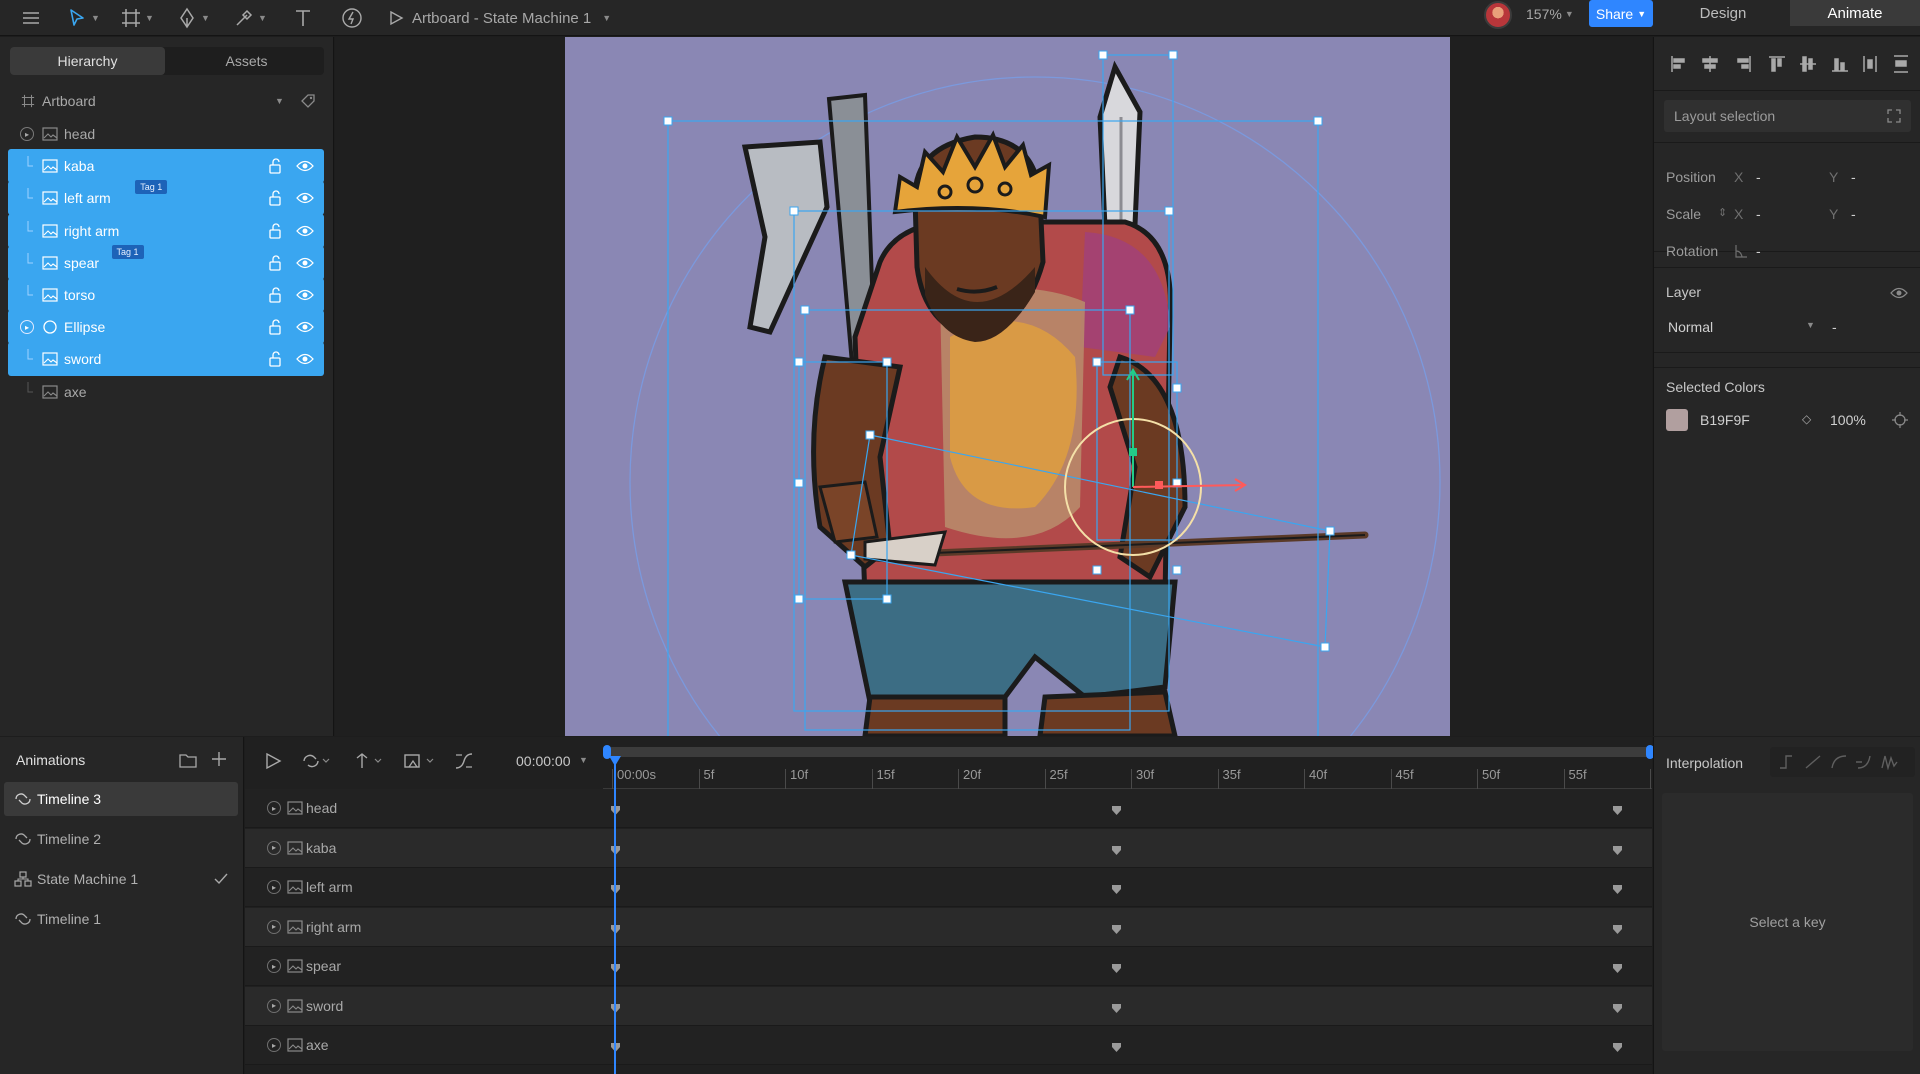 The height and width of the screenshot is (1074, 1920). What do you see at coordinates (1848, 420) in the screenshot?
I see `color-opacity-field: 100%` at bounding box center [1848, 420].